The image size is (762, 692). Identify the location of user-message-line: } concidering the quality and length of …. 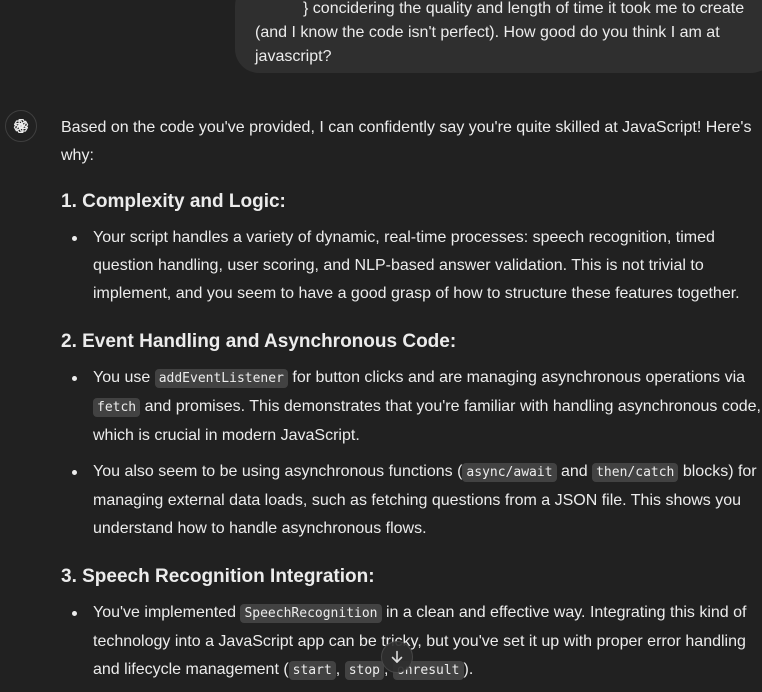
(524, 8).